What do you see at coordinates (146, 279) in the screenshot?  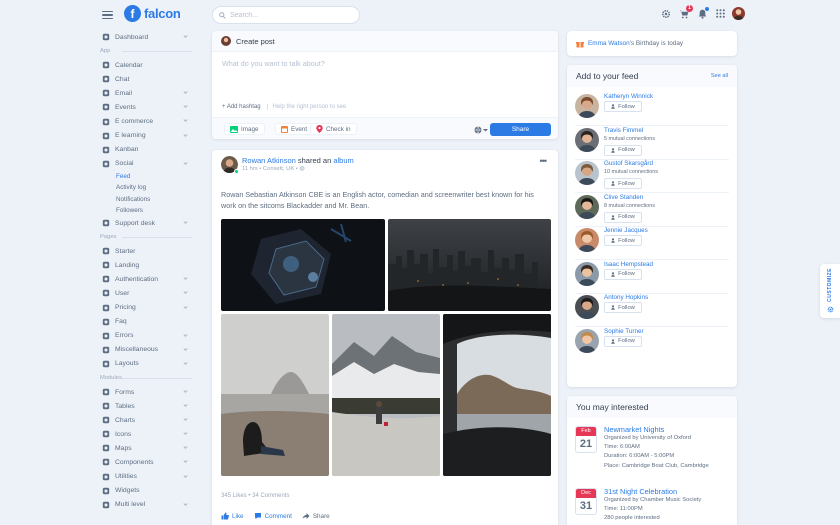 I see `sidebar-item-authentication: Authentication` at bounding box center [146, 279].